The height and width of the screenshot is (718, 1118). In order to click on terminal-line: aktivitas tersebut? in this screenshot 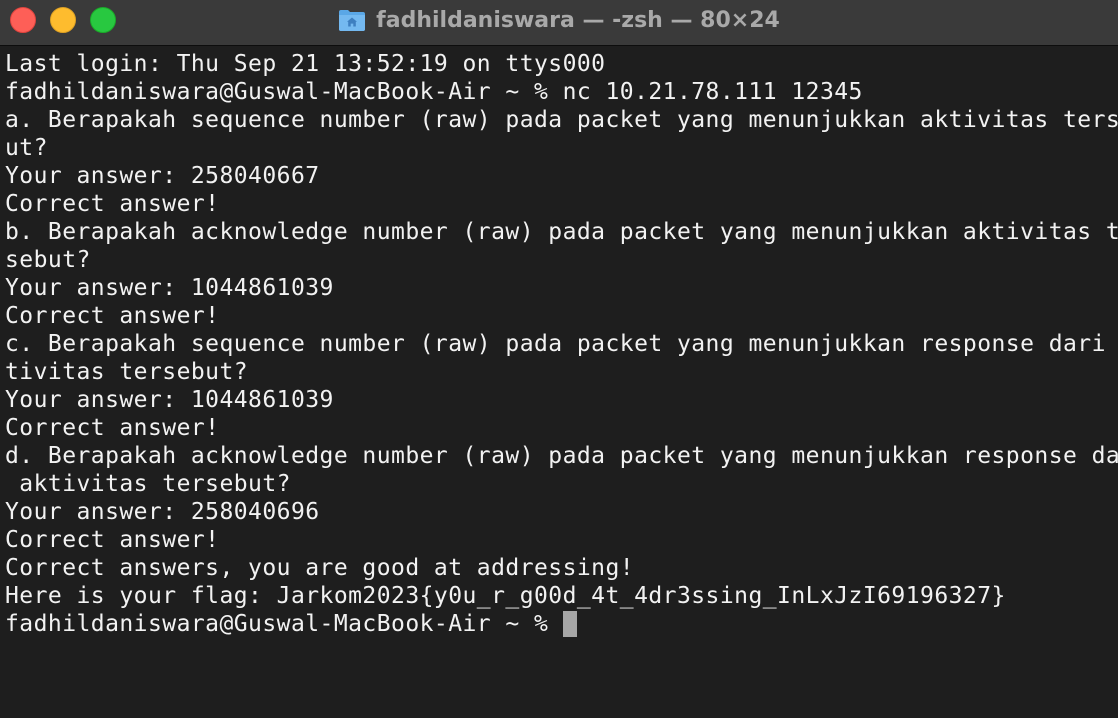, I will do `click(148, 484)`.